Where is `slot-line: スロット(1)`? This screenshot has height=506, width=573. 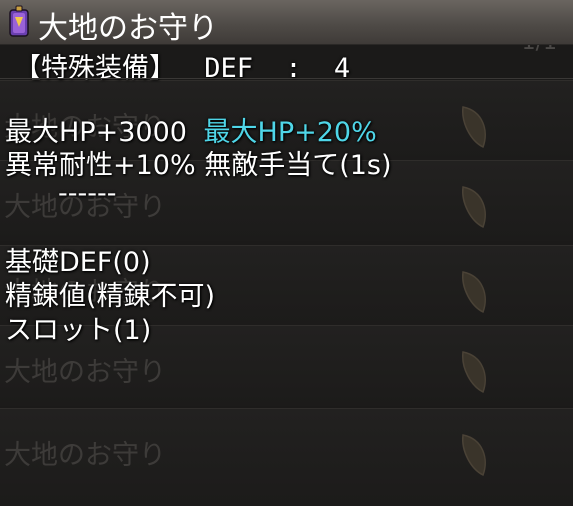 slot-line: スロット(1) is located at coordinates (78, 330).